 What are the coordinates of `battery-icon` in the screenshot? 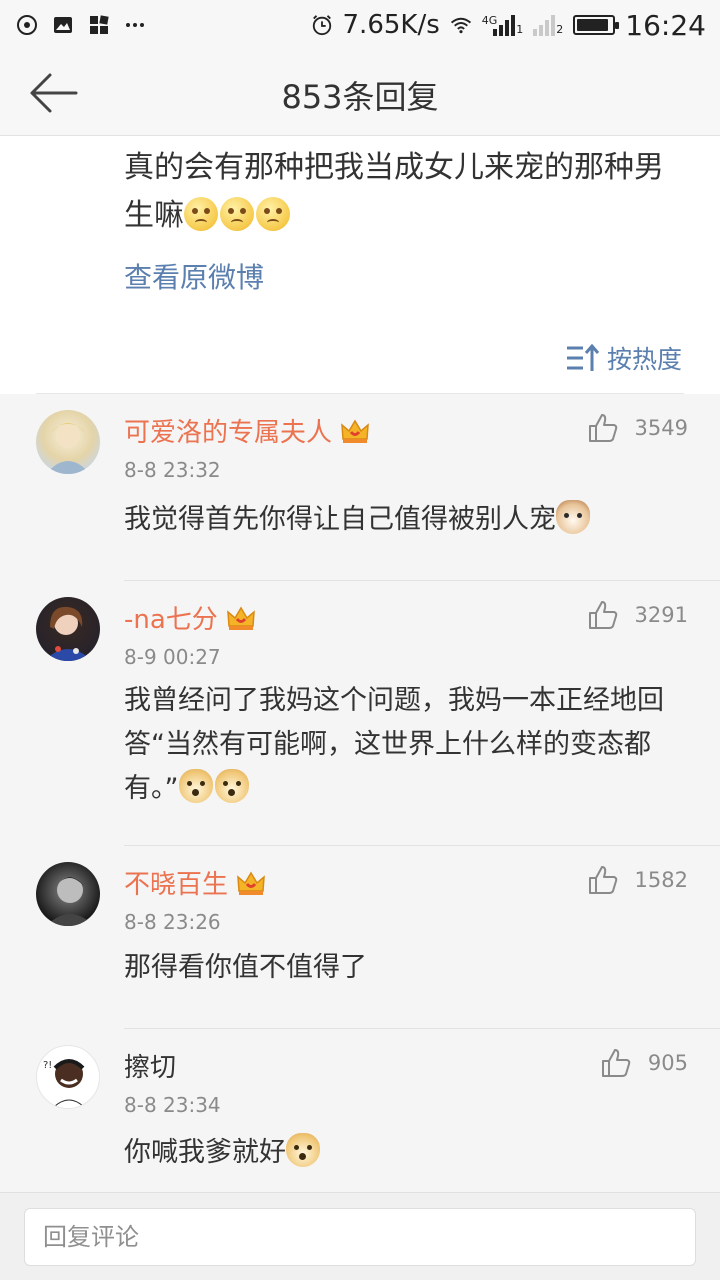 It's located at (596, 25).